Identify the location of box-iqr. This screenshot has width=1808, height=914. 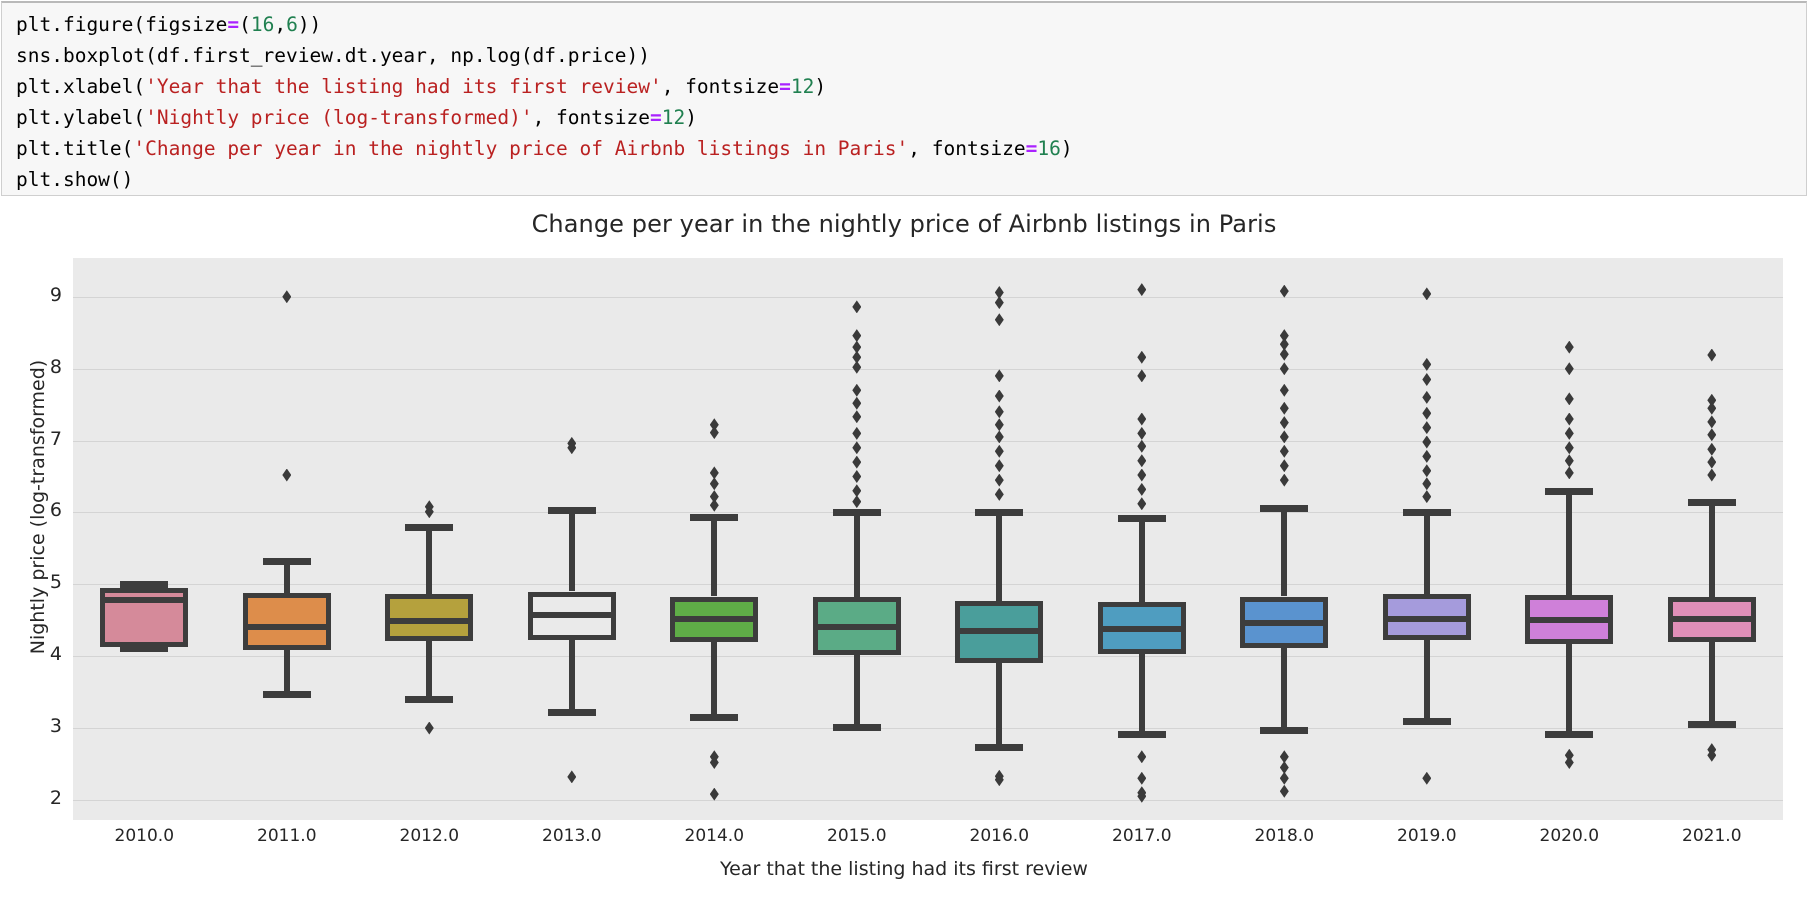
(286, 621).